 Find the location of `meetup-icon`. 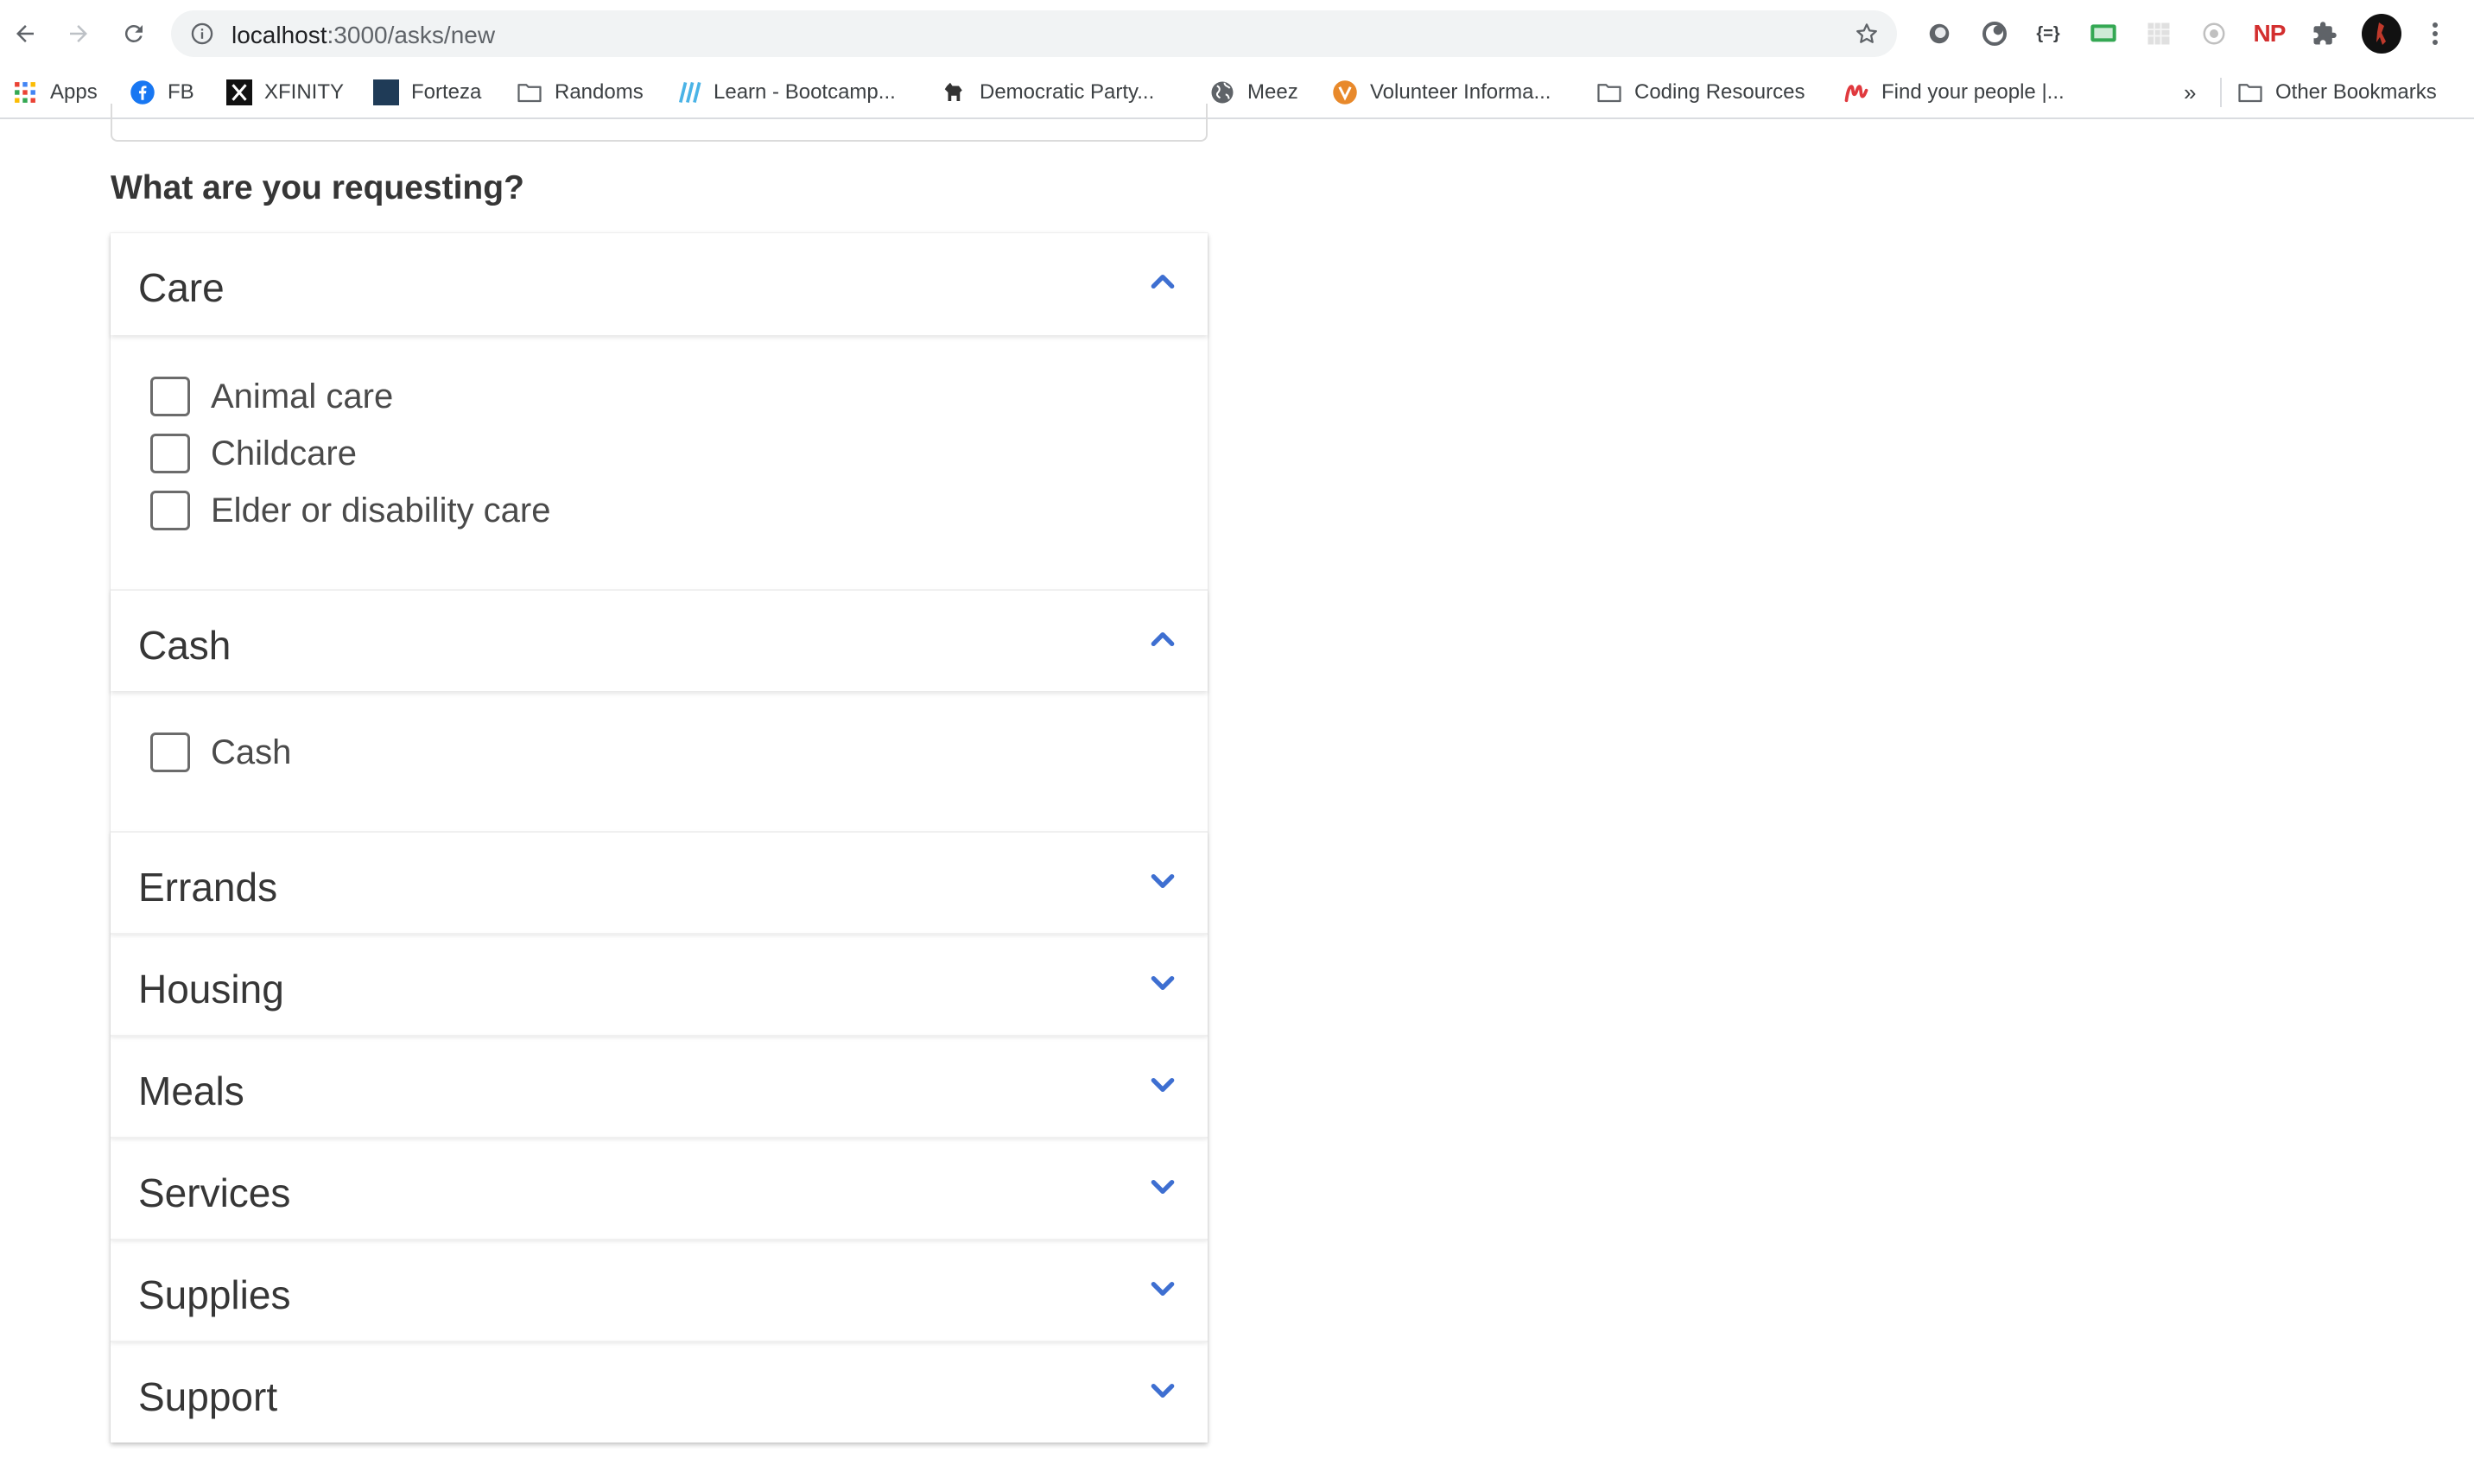

meetup-icon is located at coordinates (1856, 92).